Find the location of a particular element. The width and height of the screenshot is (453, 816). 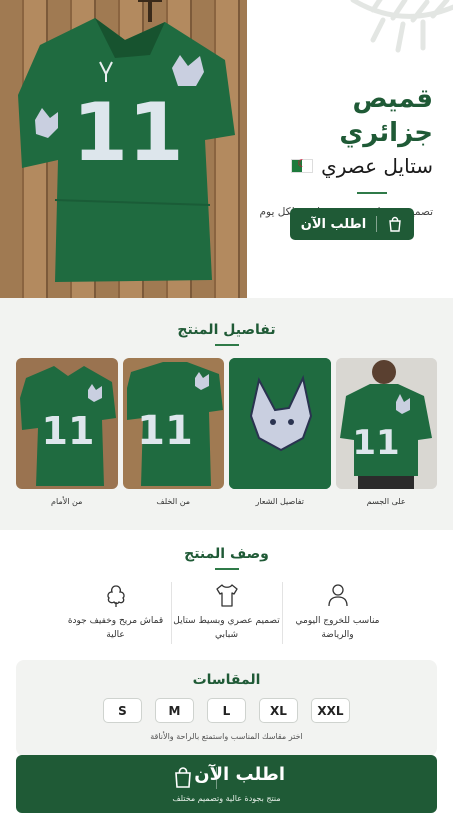

caption-logo: تفاصيل الشعار is located at coordinates (279, 501).